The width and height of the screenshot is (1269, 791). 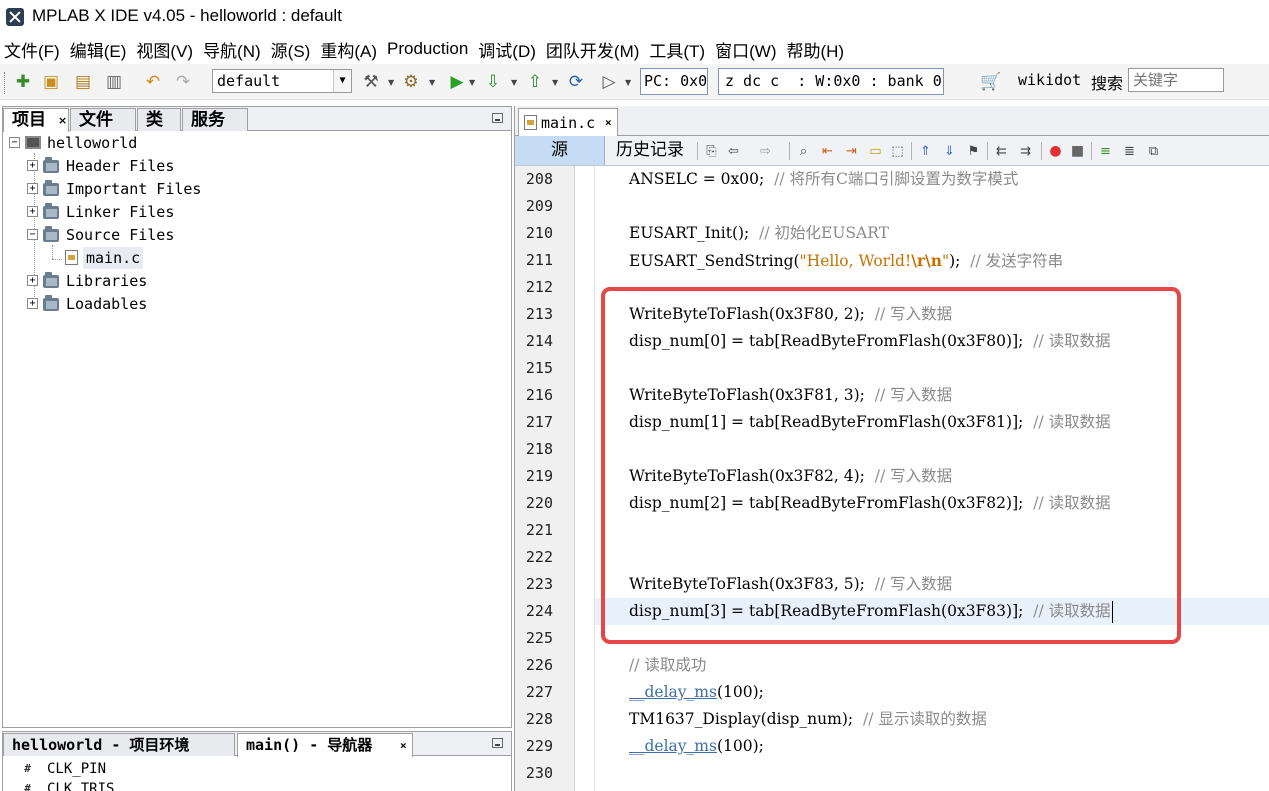 What do you see at coordinates (650, 150) in the screenshot?
I see `history-view-button: 历史记录` at bounding box center [650, 150].